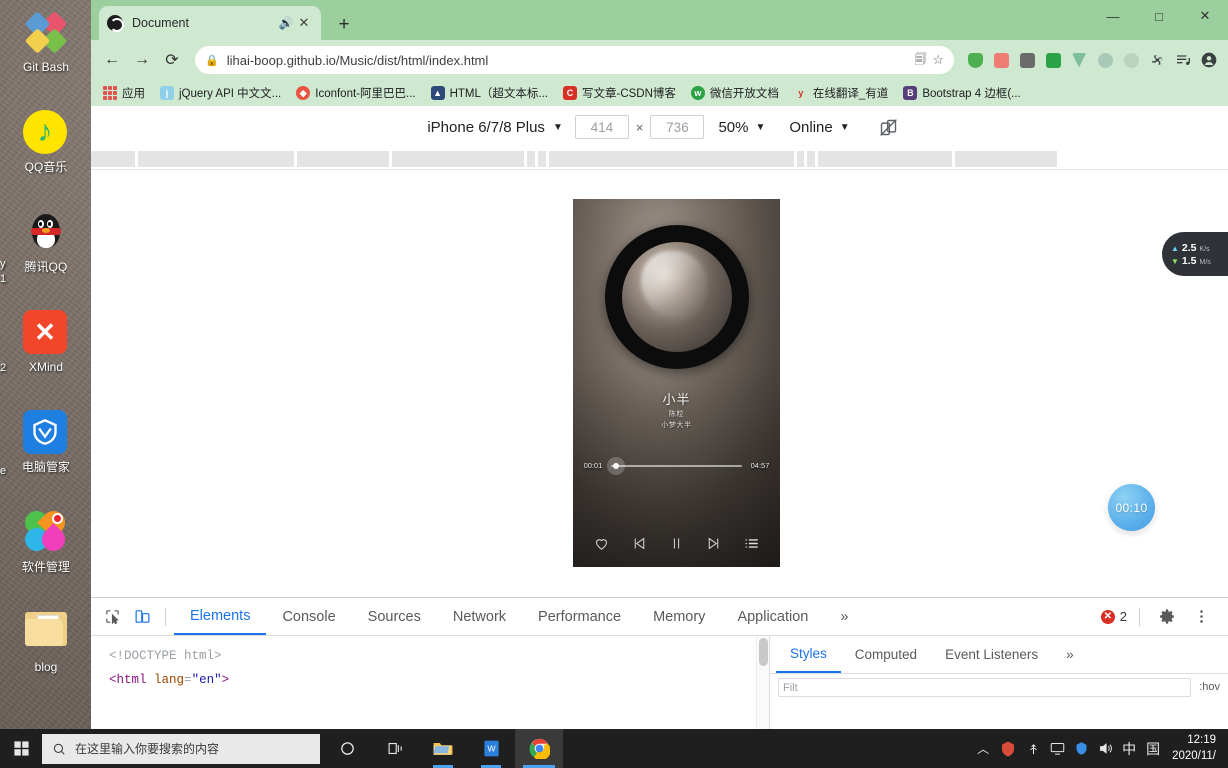 Image resolution: width=1228 pixels, height=768 pixels. What do you see at coordinates (762, 682) in the screenshot?
I see `dom-scrollbar` at bounding box center [762, 682].